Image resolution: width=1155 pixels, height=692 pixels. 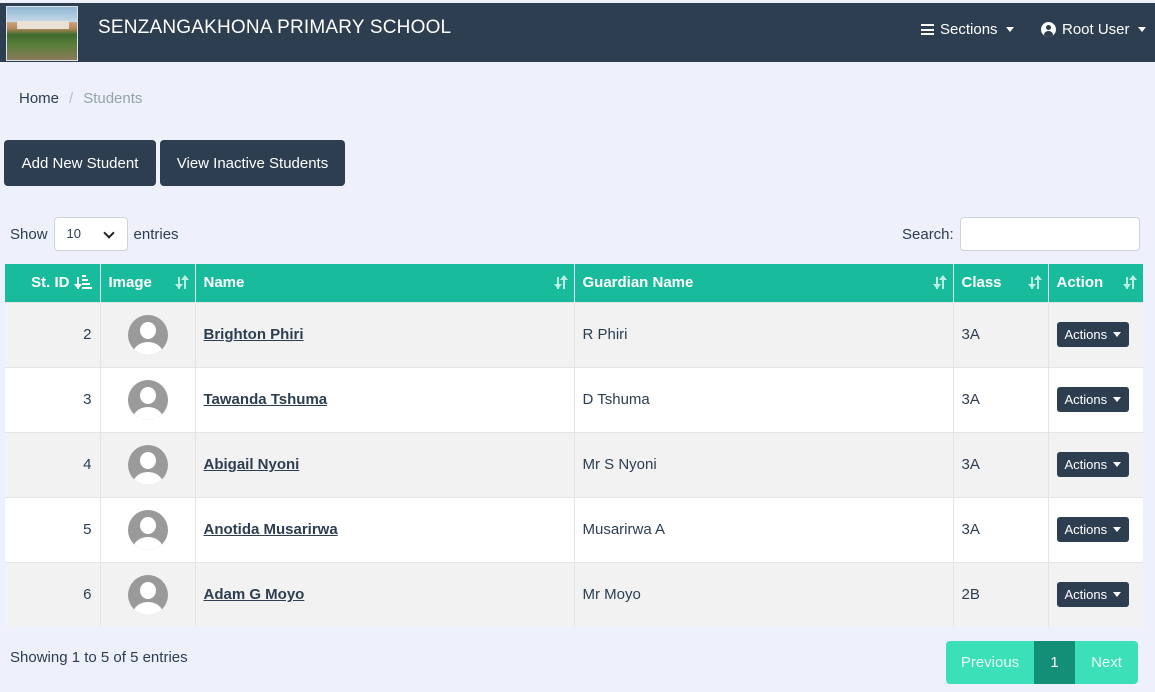 What do you see at coordinates (29, 234) in the screenshot?
I see `show-label: Show` at bounding box center [29, 234].